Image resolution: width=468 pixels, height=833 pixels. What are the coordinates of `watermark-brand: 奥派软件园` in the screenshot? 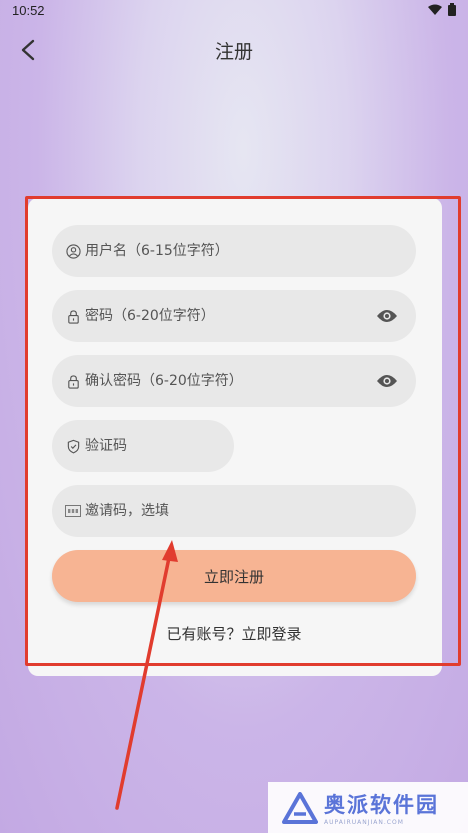 It's located at (381, 805).